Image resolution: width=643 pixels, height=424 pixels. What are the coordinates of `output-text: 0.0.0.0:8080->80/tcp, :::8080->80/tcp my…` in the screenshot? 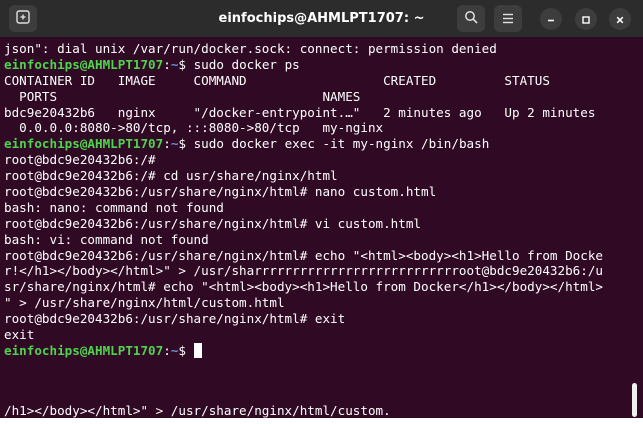 It's located at (194, 128).